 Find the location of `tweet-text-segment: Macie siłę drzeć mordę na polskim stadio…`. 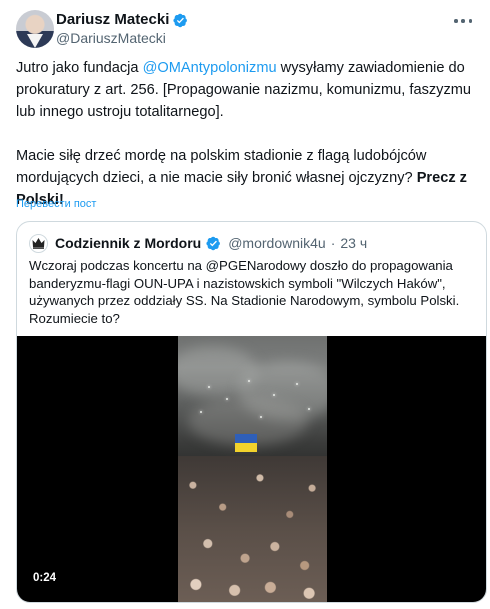

tweet-text-segment: Macie siłę drzeć mordę na polskim stadio… is located at coordinates (221, 167).